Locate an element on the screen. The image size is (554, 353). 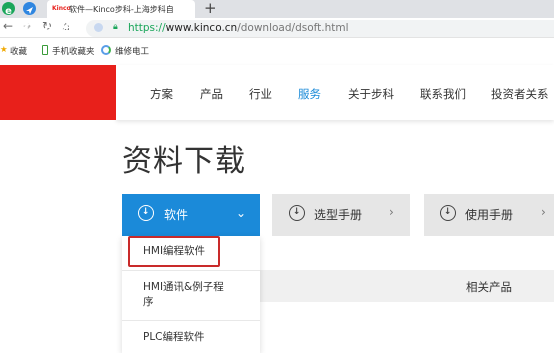
browser-tab-active: Kinco 软件—Kinco步科-上海步科自 is located at coordinates (121, 9).